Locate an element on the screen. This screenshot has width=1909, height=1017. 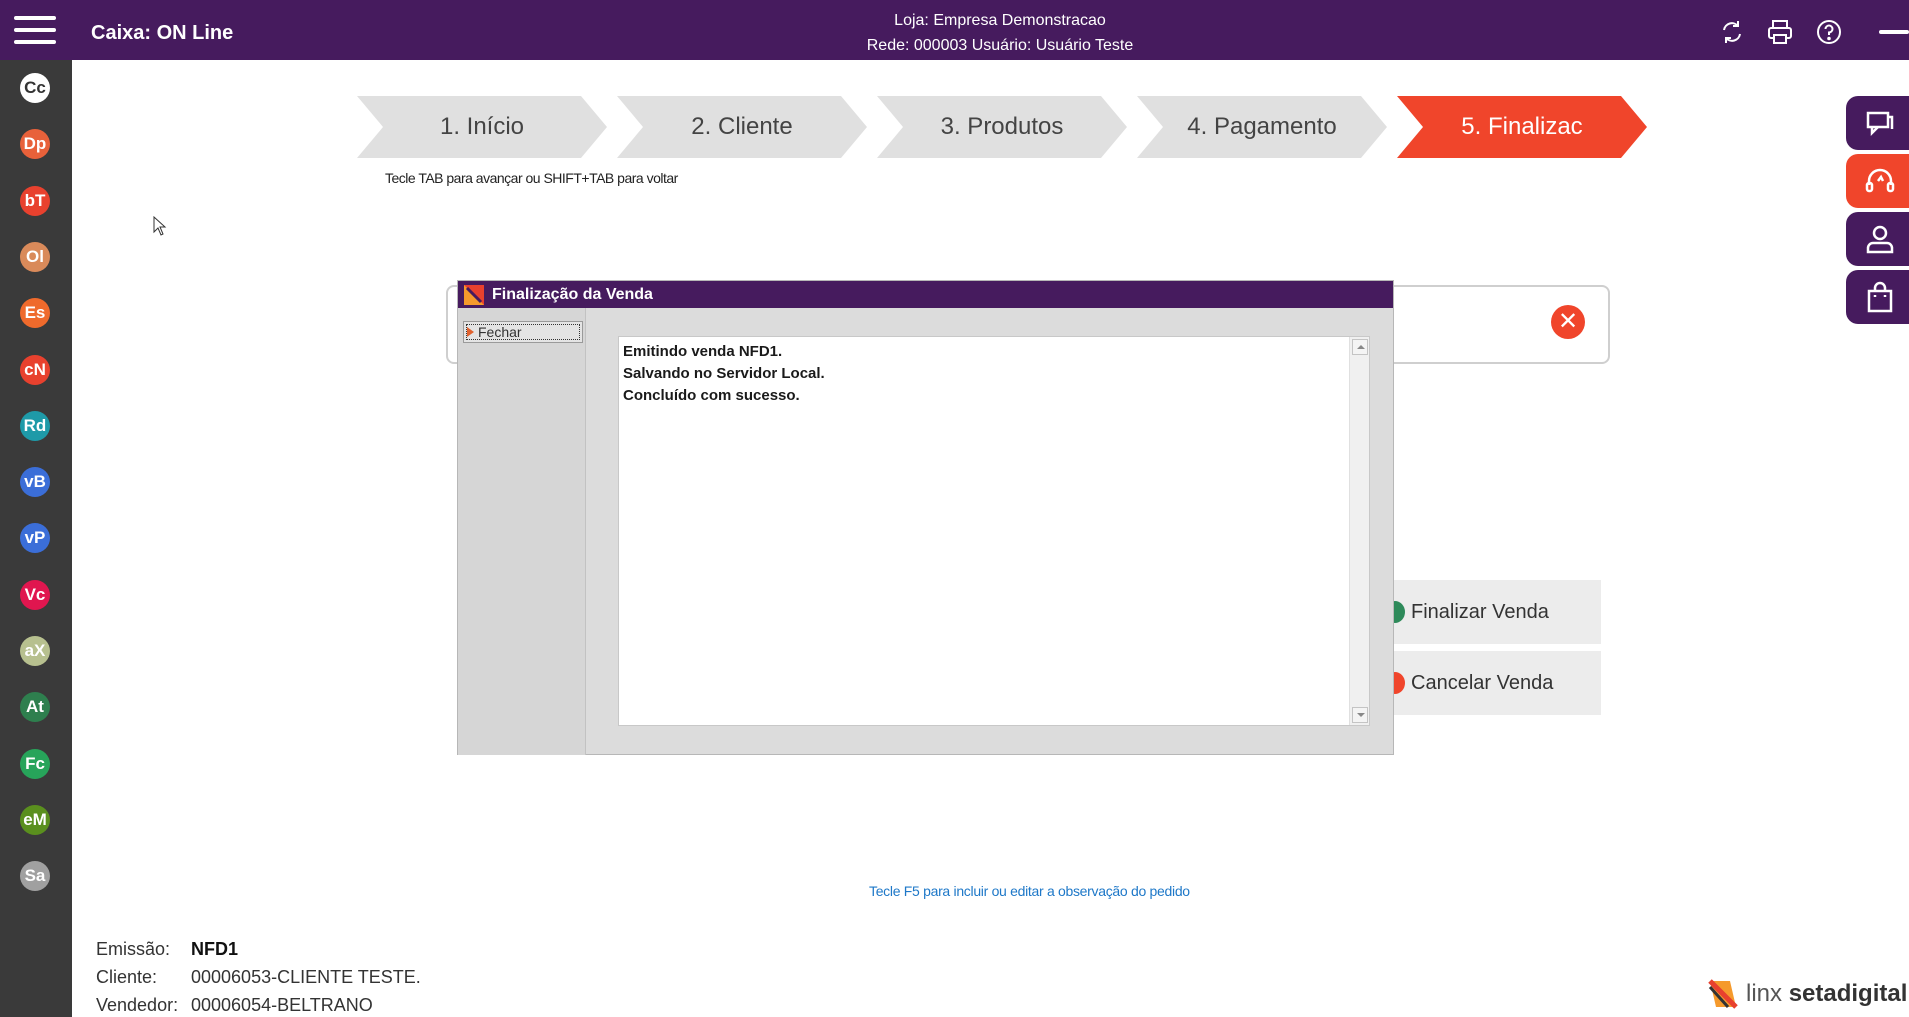
log-line: Salvando no Servidor Local. is located at coordinates (724, 373).